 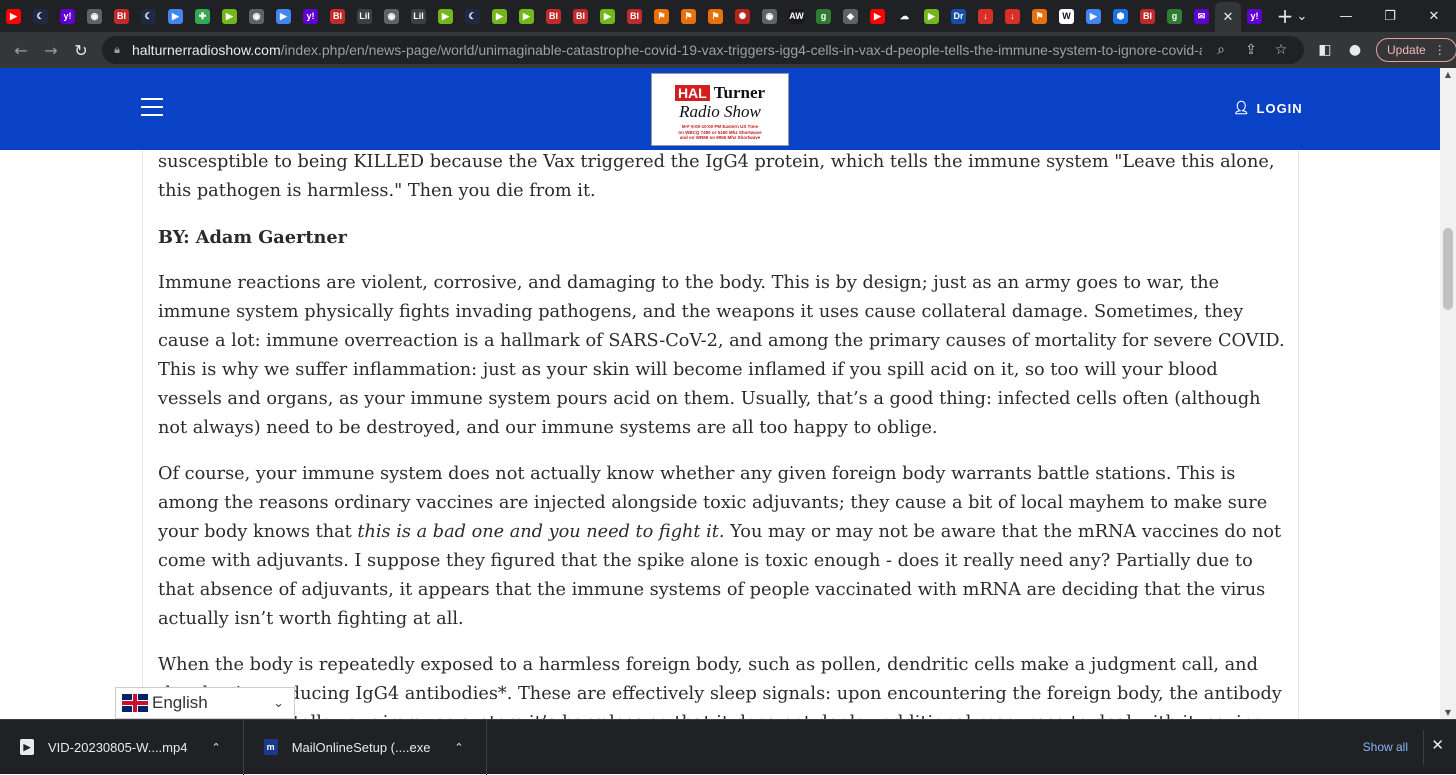 I want to click on tab-search-chevron-icon: ⌄, so click(x=1302, y=16).